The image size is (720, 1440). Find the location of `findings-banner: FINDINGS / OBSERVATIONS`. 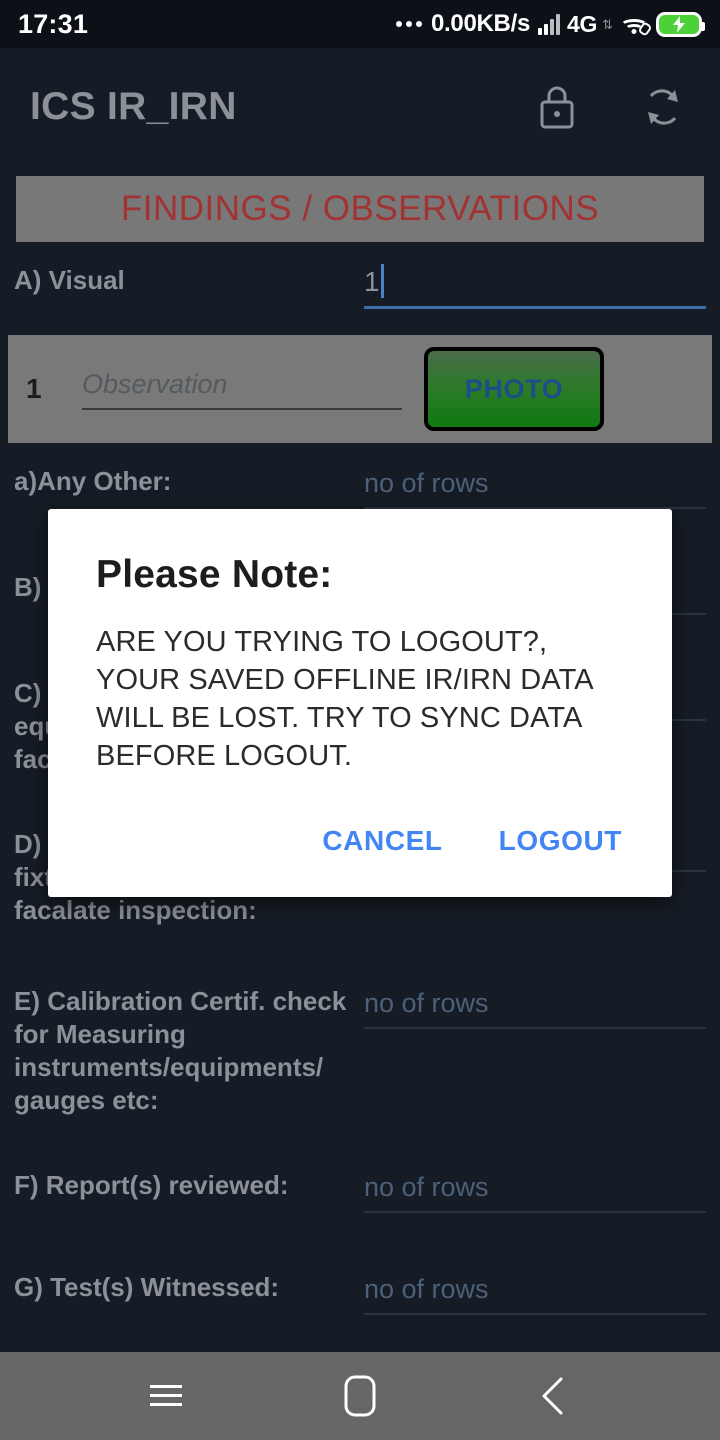

findings-banner: FINDINGS / OBSERVATIONS is located at coordinates (360, 209).